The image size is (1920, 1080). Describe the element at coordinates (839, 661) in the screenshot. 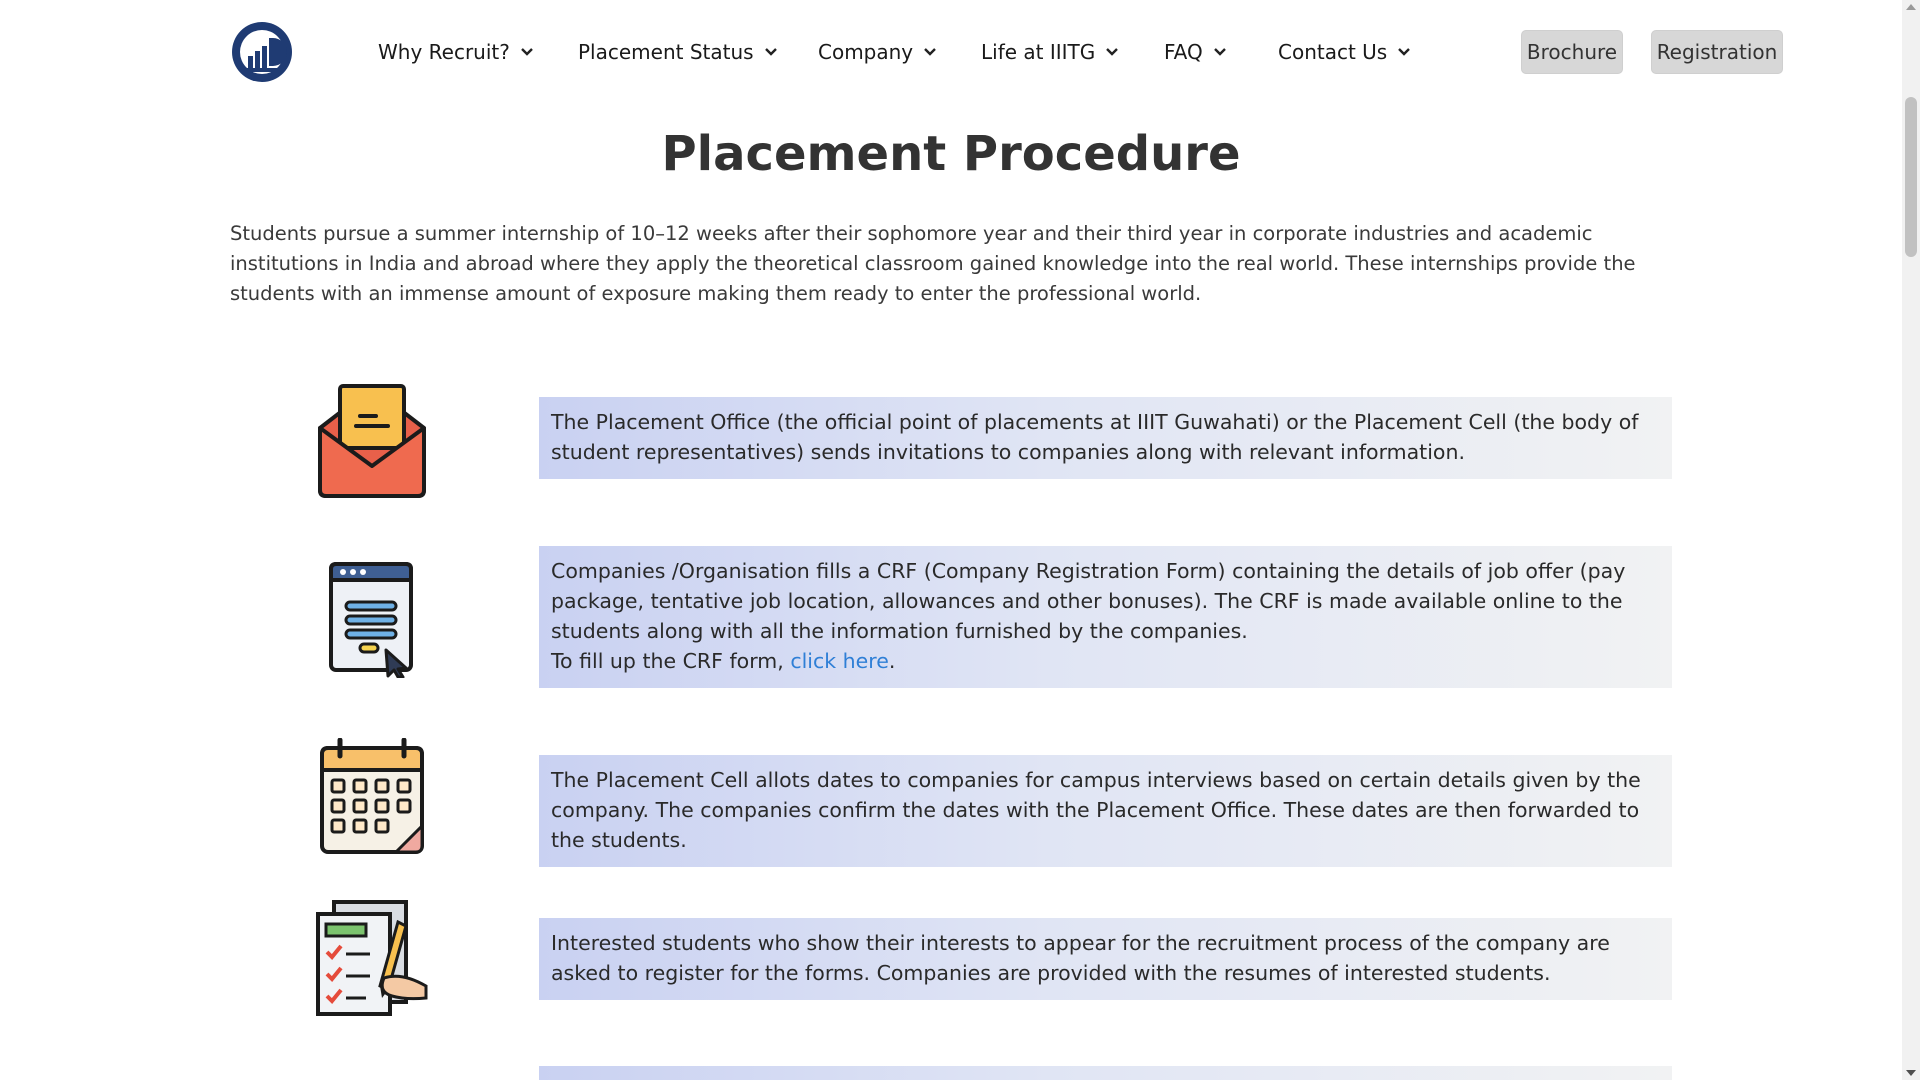

I see `crf-click-here-link: click here` at that location.